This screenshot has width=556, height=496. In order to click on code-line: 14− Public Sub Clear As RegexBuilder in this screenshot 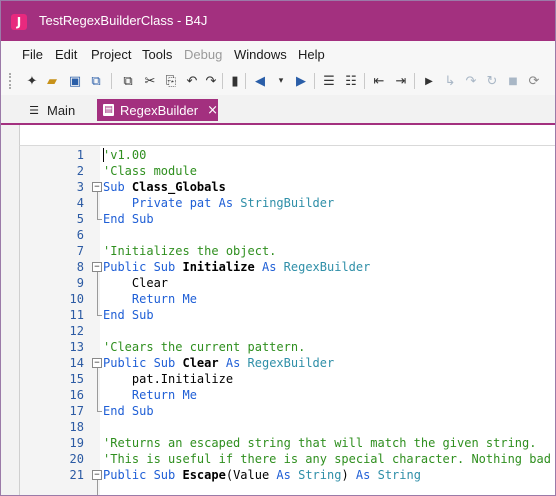, I will do `click(287, 363)`.